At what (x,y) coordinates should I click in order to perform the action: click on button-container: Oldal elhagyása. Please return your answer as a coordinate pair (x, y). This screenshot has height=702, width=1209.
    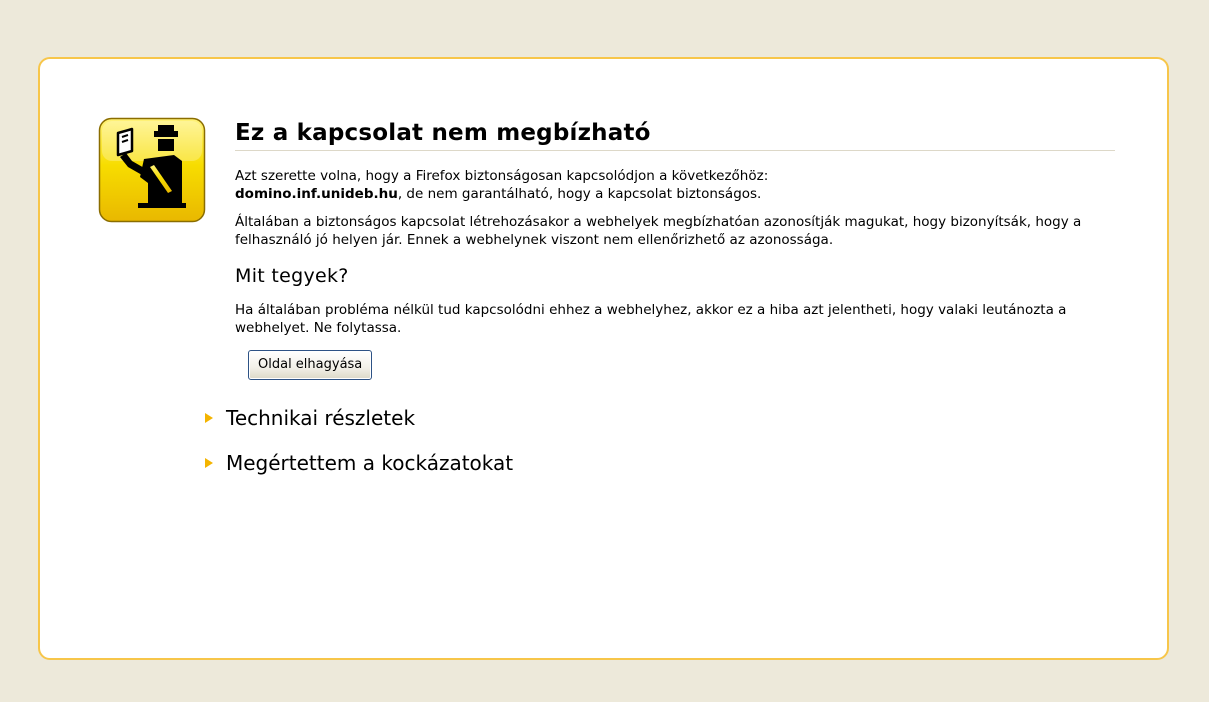
    Looking at the image, I should click on (681, 365).